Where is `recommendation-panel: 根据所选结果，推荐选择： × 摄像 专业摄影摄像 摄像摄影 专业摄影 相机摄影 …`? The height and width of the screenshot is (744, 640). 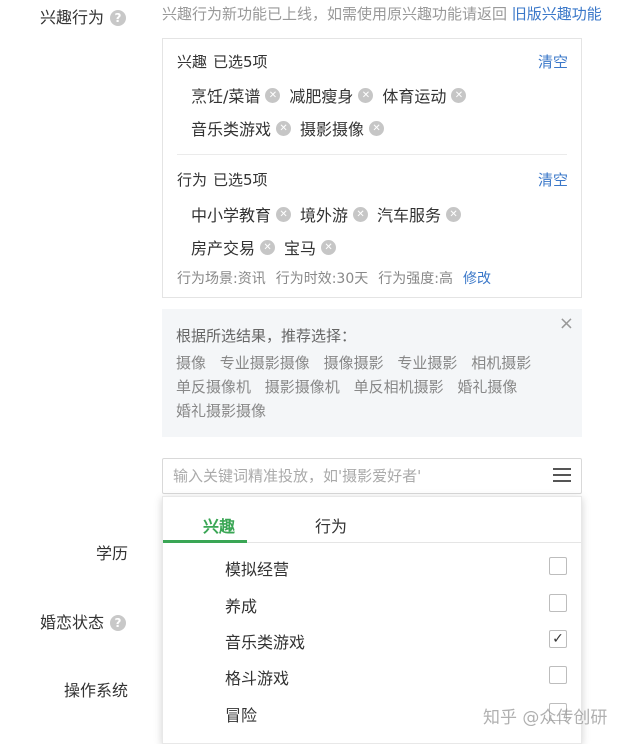 recommendation-panel: 根据所选结果，推荐选择： × 摄像 专业摄影摄像 摄像摄影 专业摄影 相机摄影 … is located at coordinates (372, 373).